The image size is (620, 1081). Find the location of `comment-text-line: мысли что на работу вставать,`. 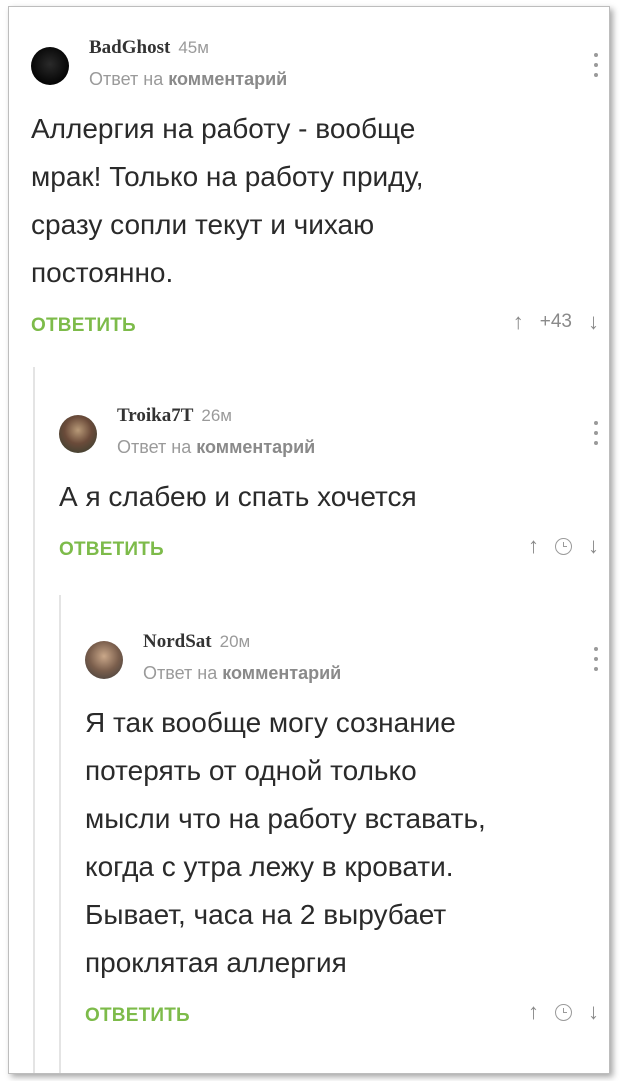

comment-text-line: мысли что на работу вставать, is located at coordinates (285, 818).